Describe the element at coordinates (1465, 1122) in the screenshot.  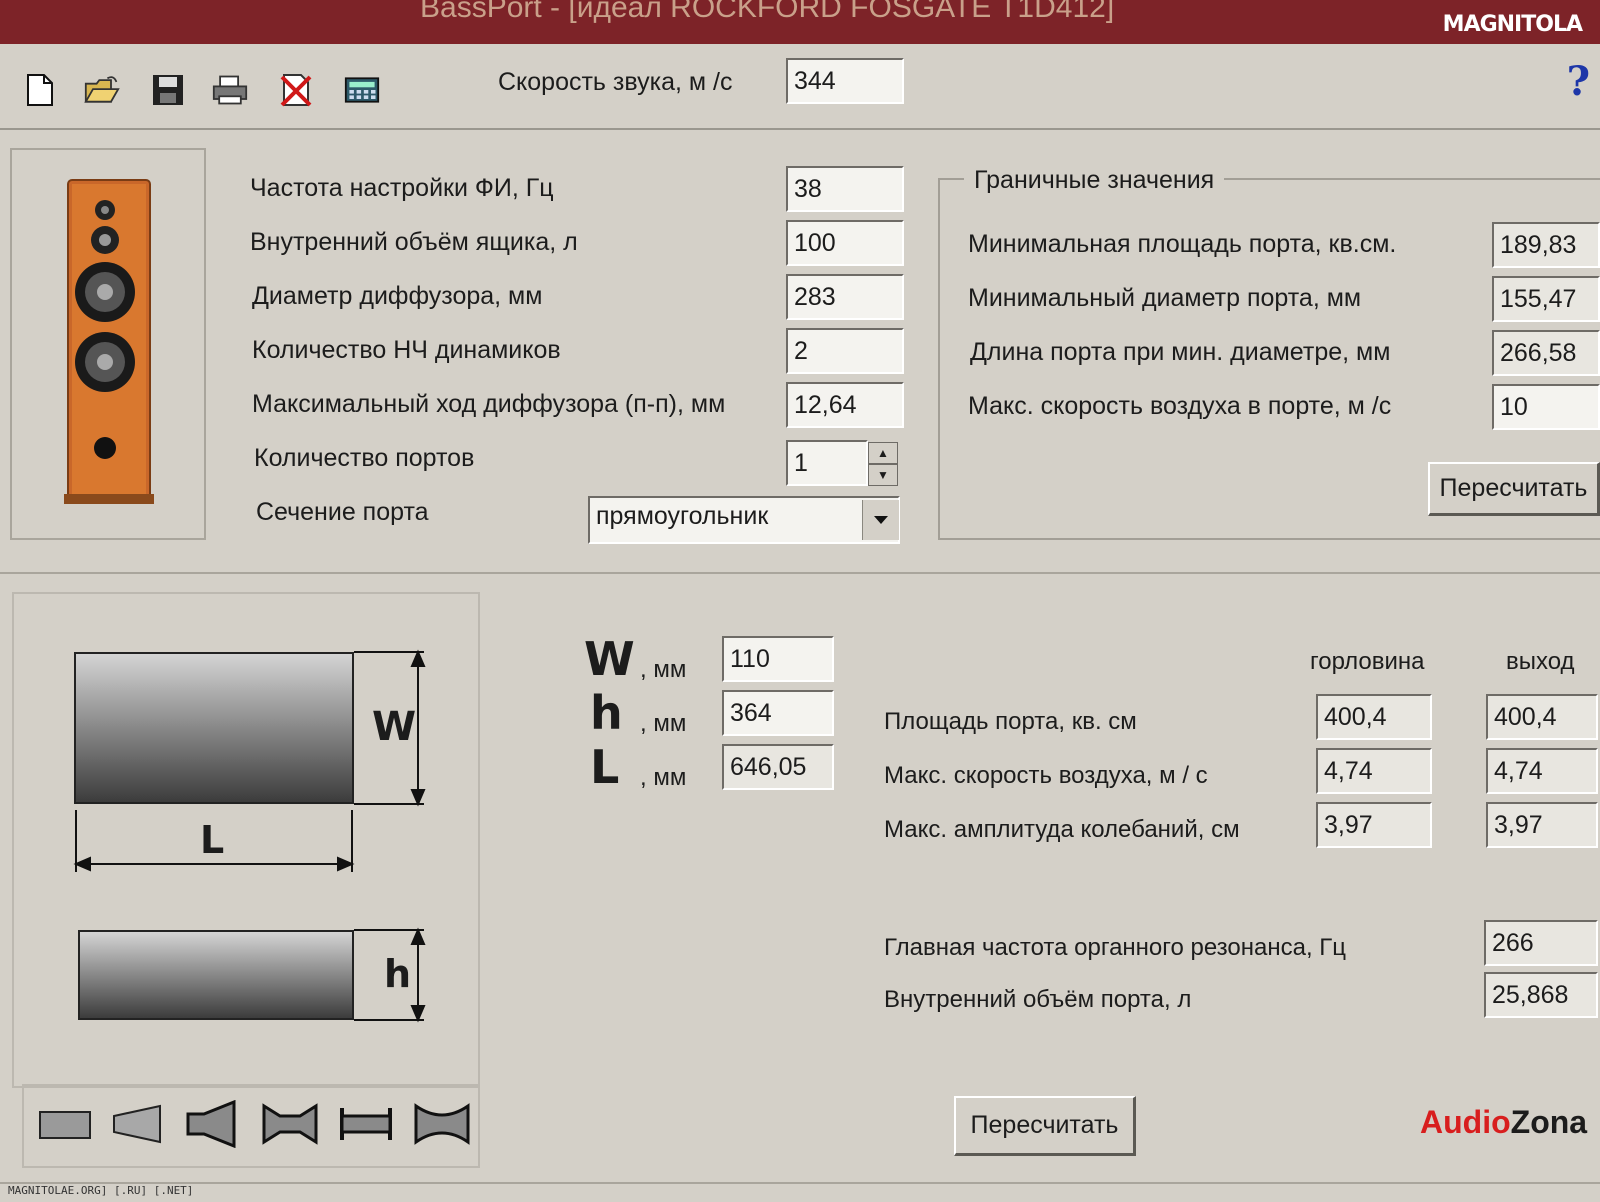
I see `brand-audio-text: Audio` at that location.